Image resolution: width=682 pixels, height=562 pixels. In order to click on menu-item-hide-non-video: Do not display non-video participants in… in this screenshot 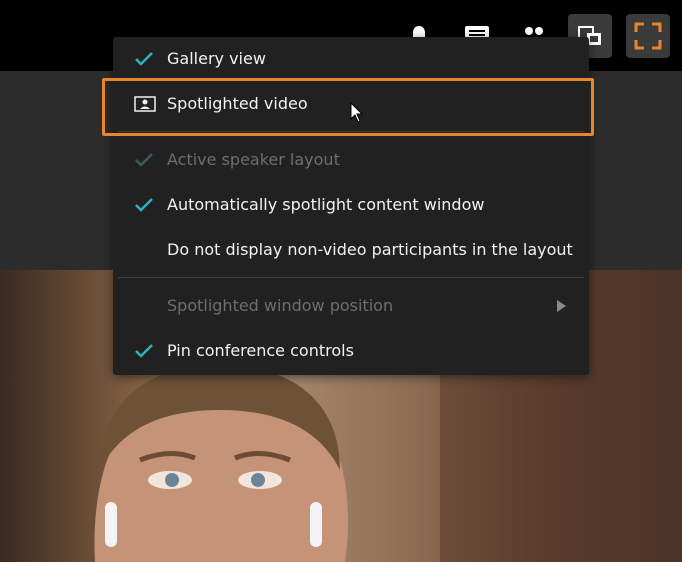, I will do `click(351, 250)`.